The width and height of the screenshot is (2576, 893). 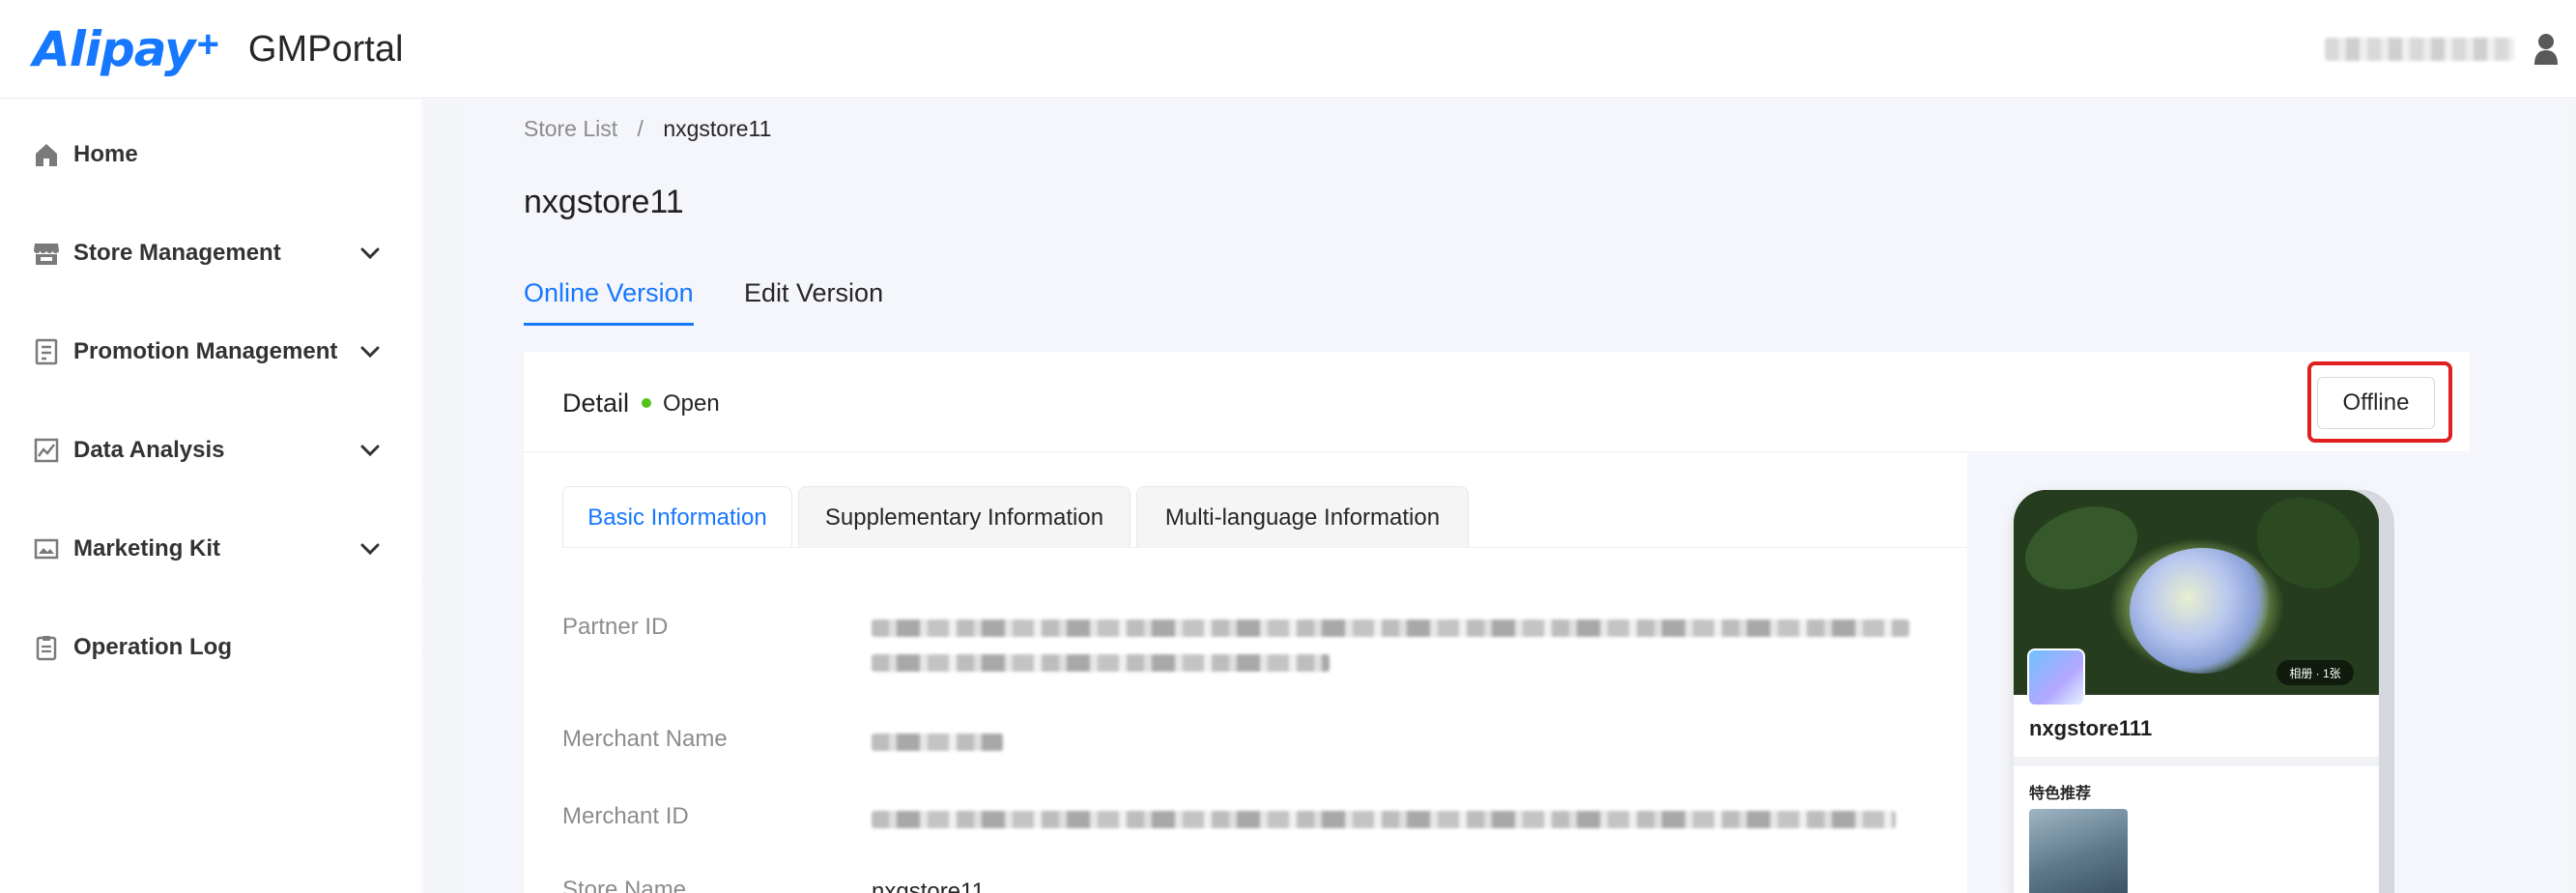 What do you see at coordinates (604, 202) in the screenshot?
I see `page-title: nxgstore11` at bounding box center [604, 202].